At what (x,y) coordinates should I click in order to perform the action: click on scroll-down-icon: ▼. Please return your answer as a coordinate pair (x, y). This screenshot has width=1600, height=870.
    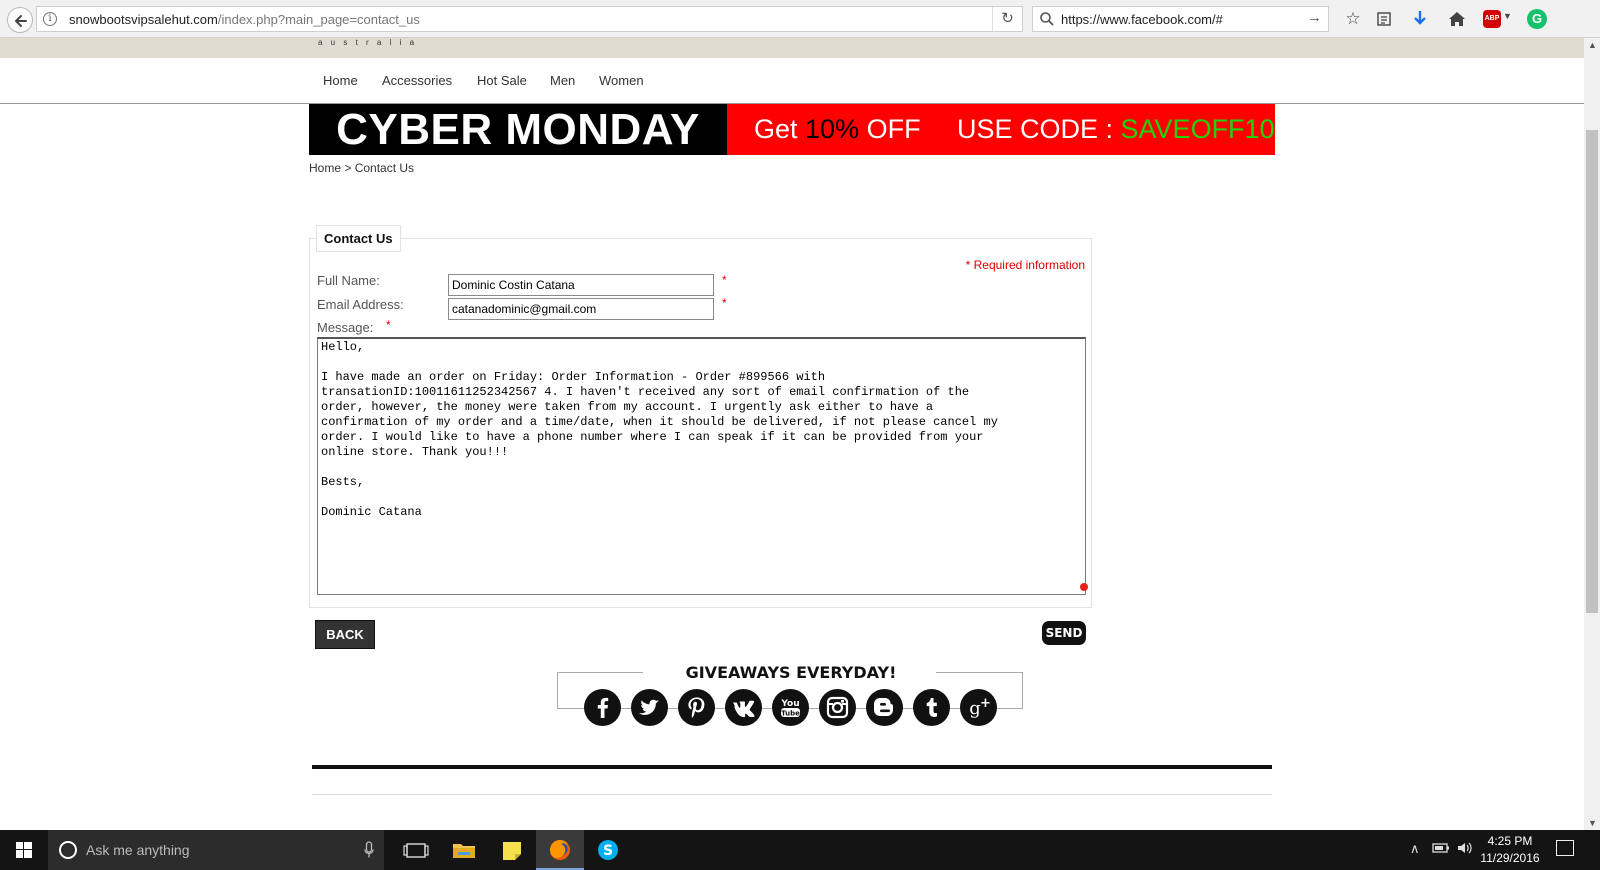
    Looking at the image, I should click on (1592, 823).